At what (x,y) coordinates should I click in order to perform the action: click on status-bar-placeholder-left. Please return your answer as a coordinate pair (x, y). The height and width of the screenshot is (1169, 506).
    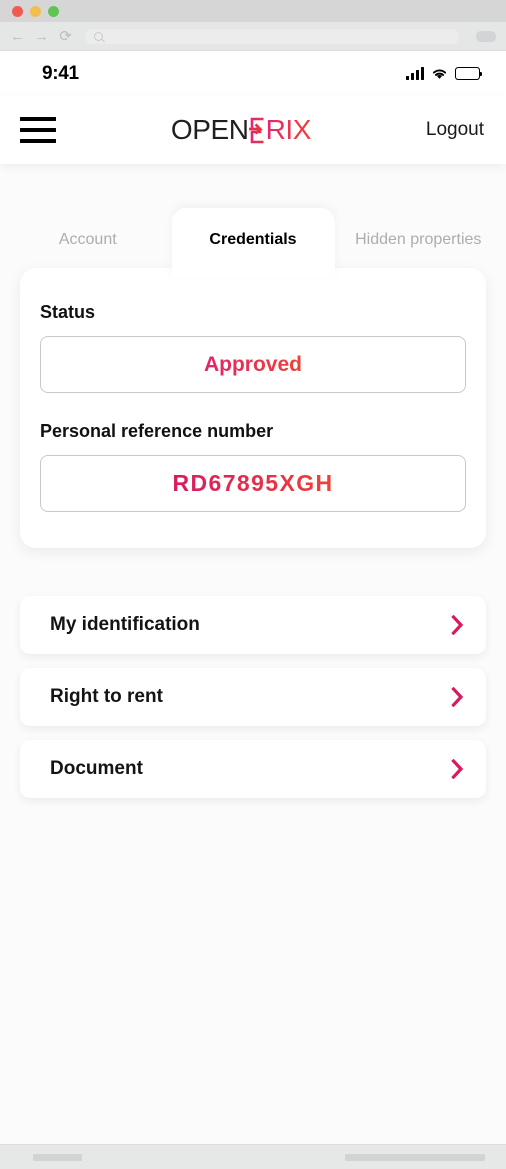
    Looking at the image, I should click on (57, 1157).